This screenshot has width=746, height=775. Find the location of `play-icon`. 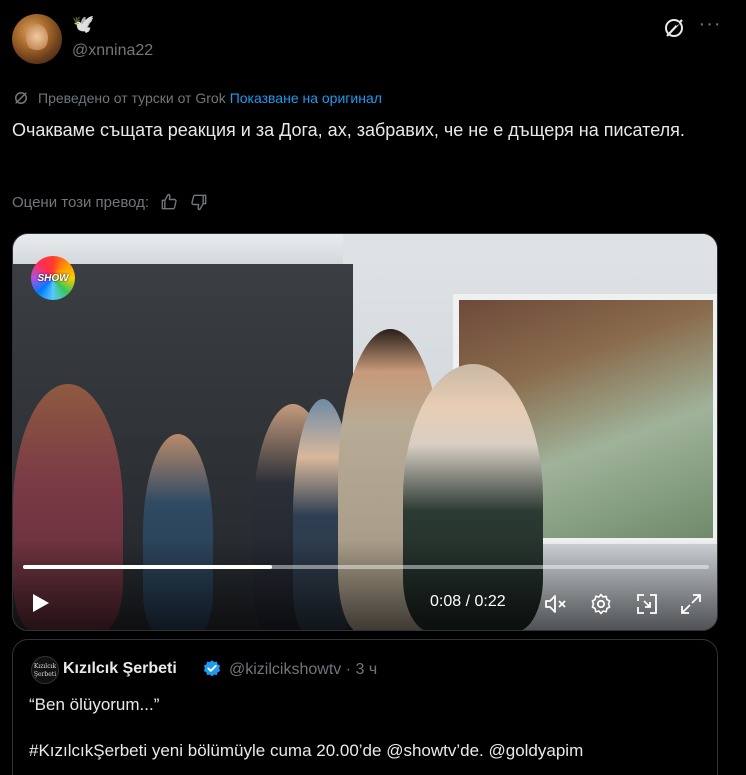

play-icon is located at coordinates (40, 603).